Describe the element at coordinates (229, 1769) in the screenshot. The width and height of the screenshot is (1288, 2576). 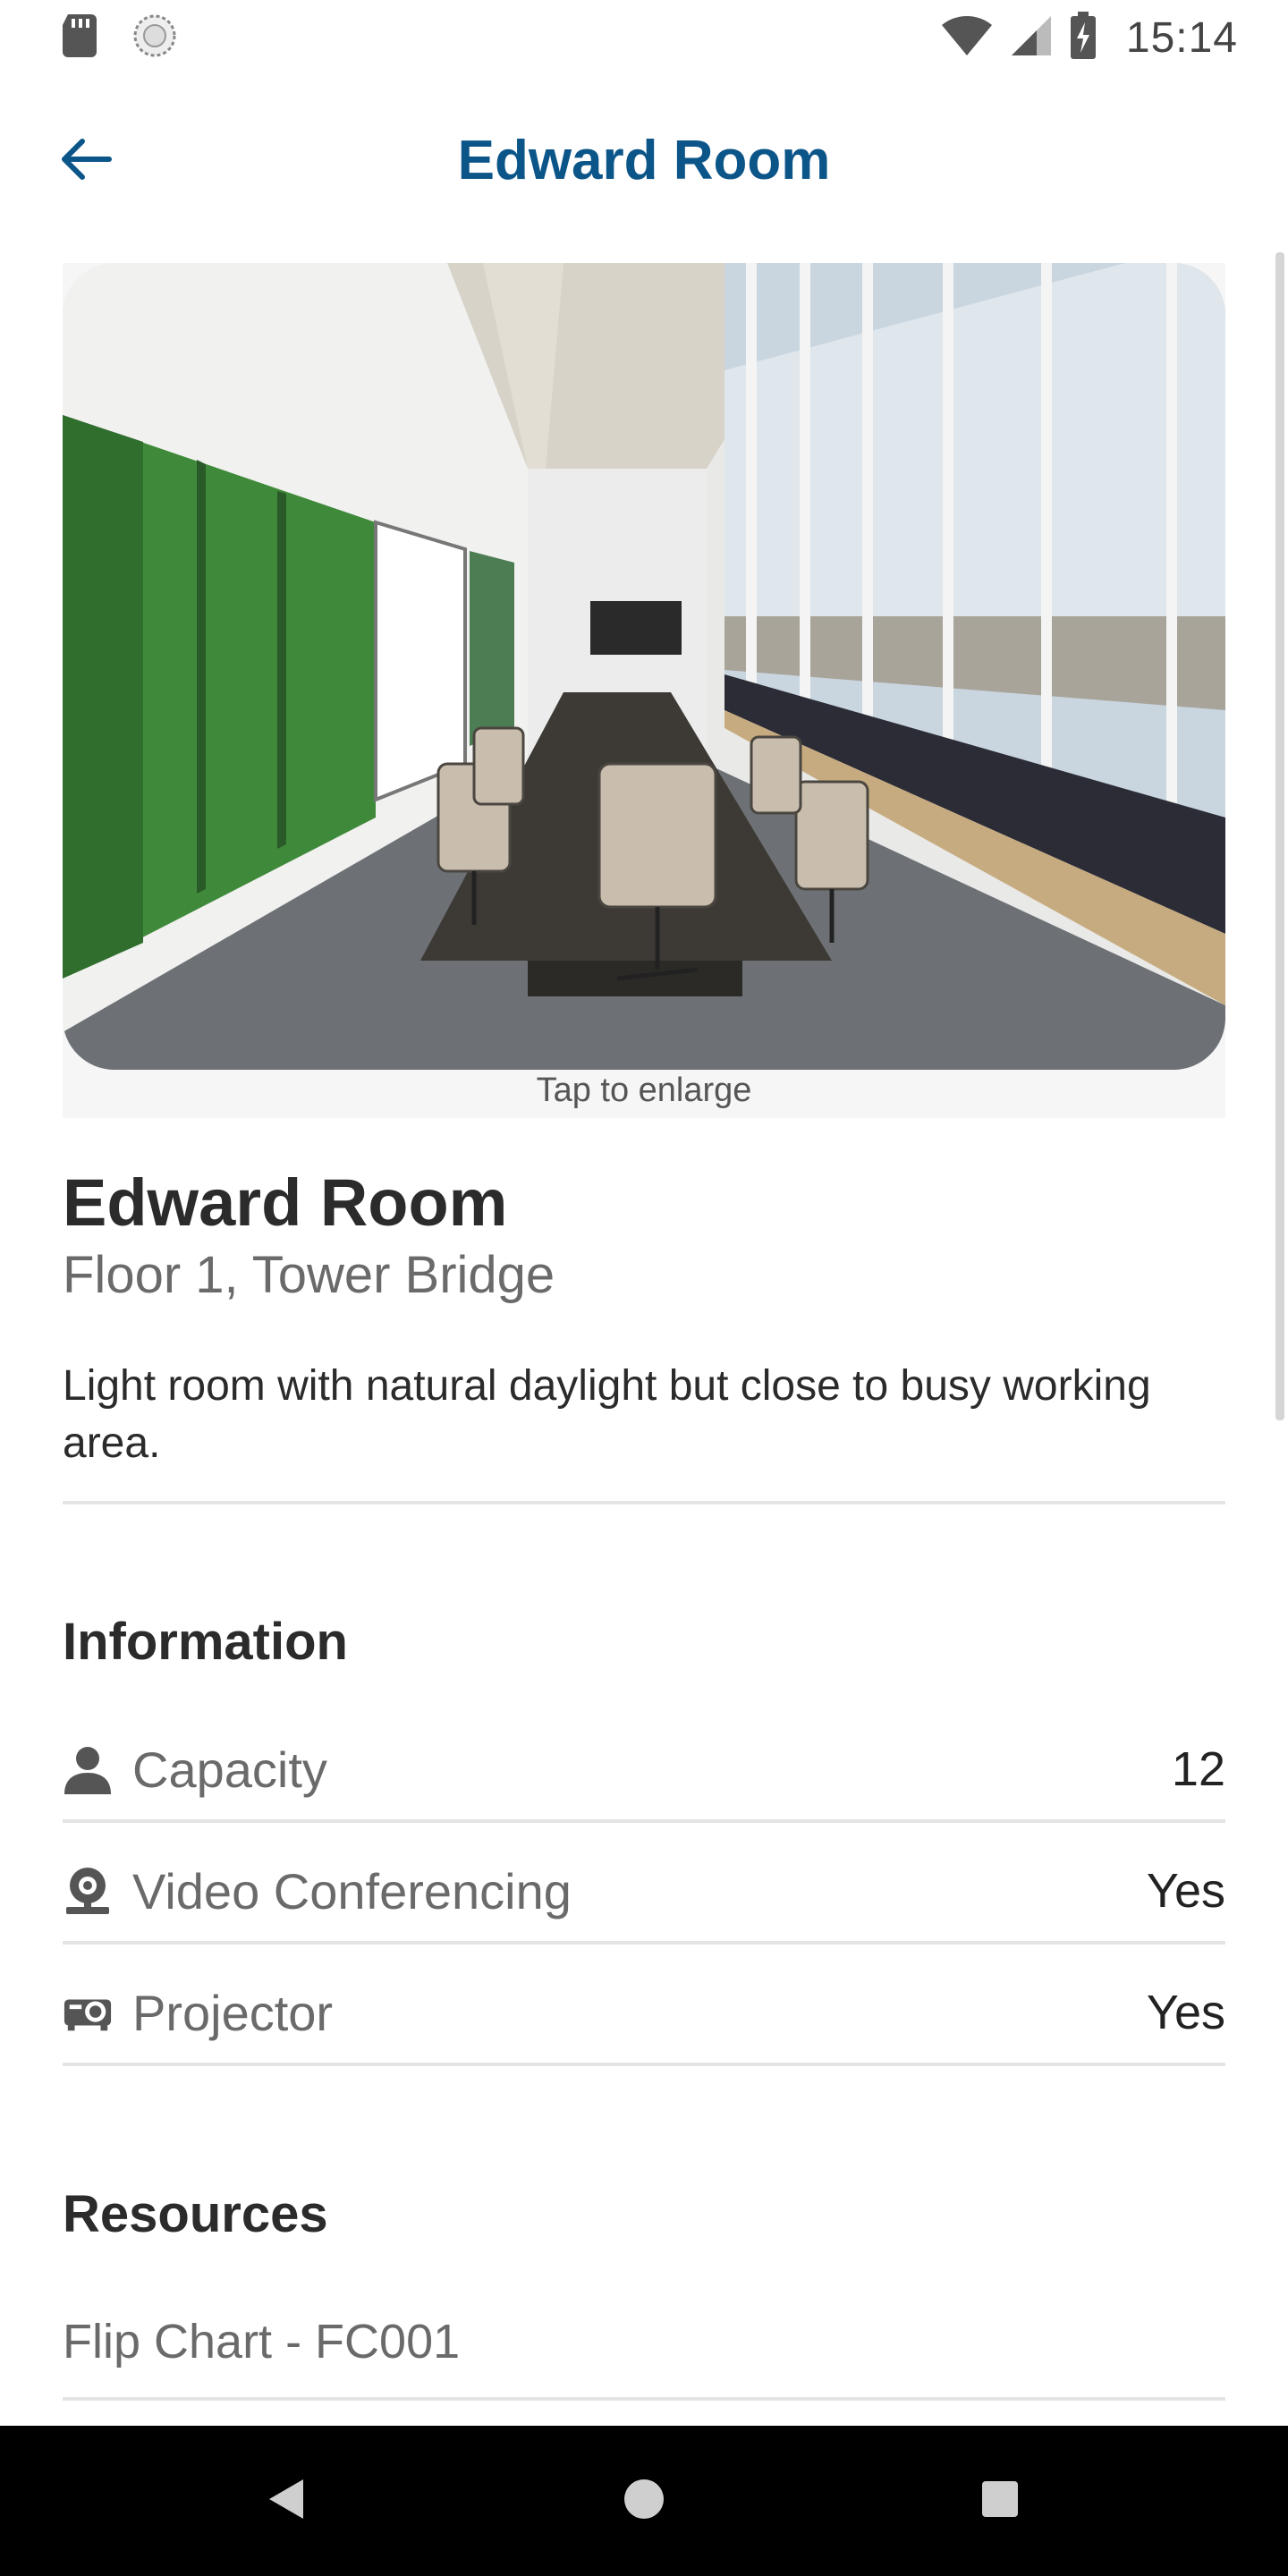
I see `info-label: Capacity` at that location.